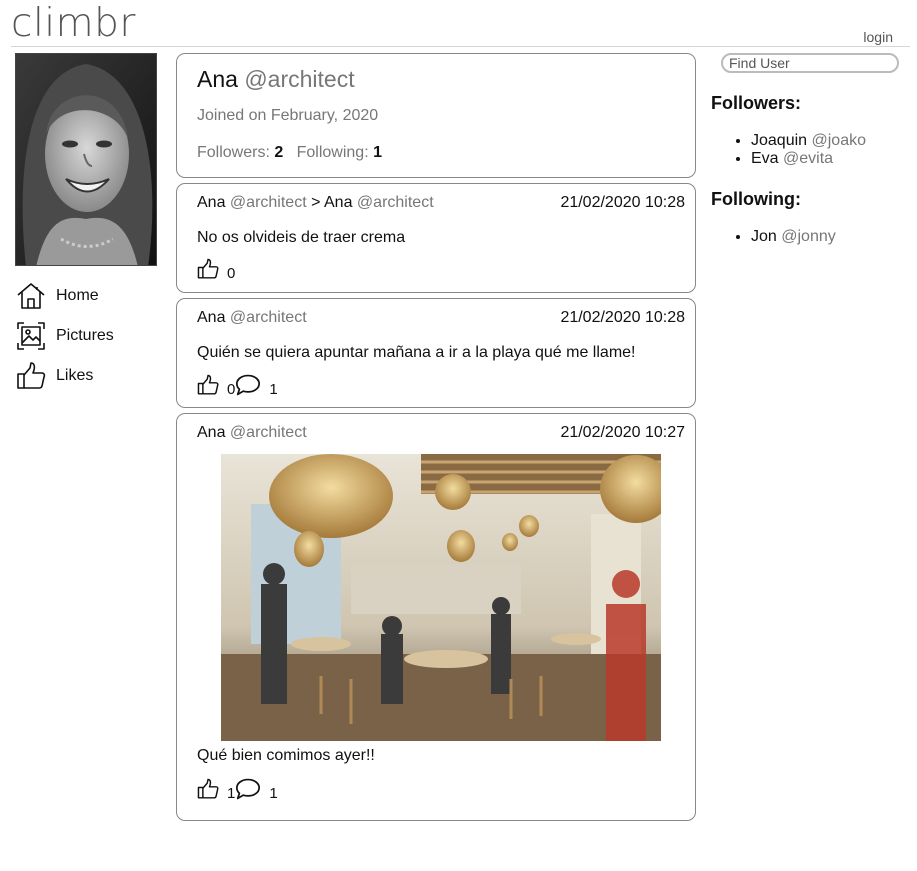 This screenshot has width=917, height=871. I want to click on profile-handle: @architect, so click(299, 79).